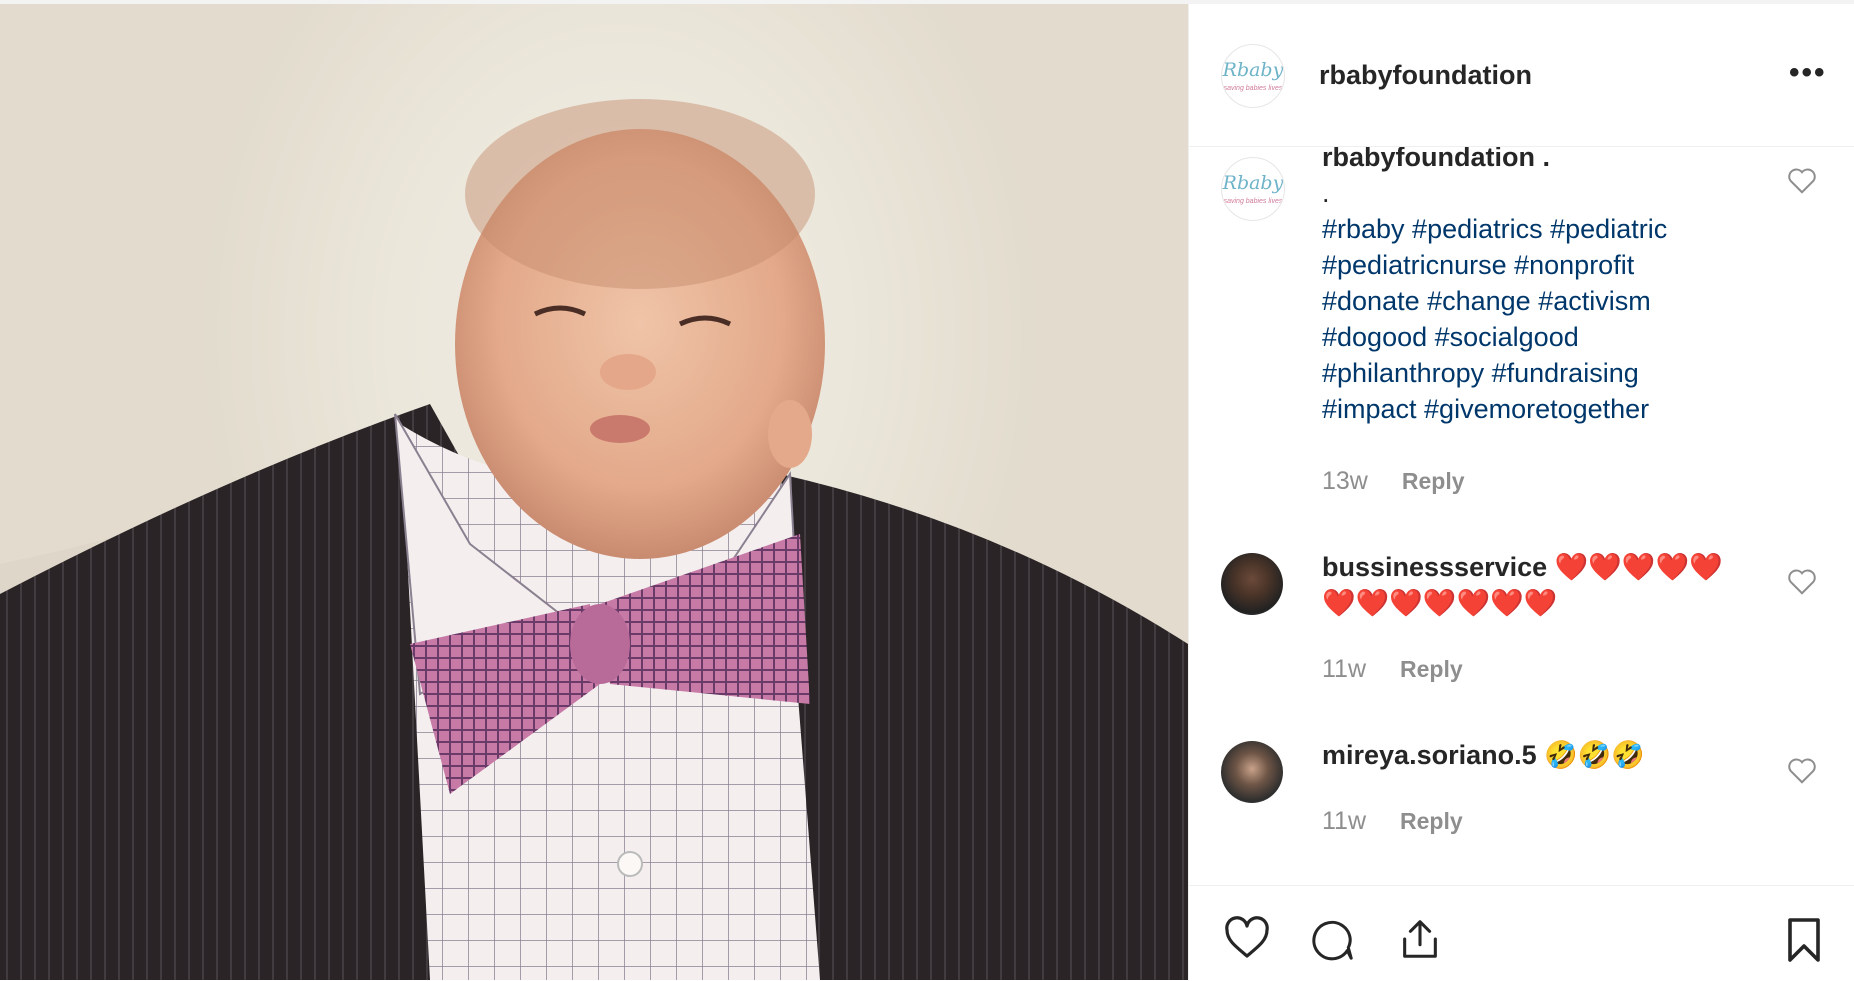  I want to click on comment-icon, so click(1332, 939).